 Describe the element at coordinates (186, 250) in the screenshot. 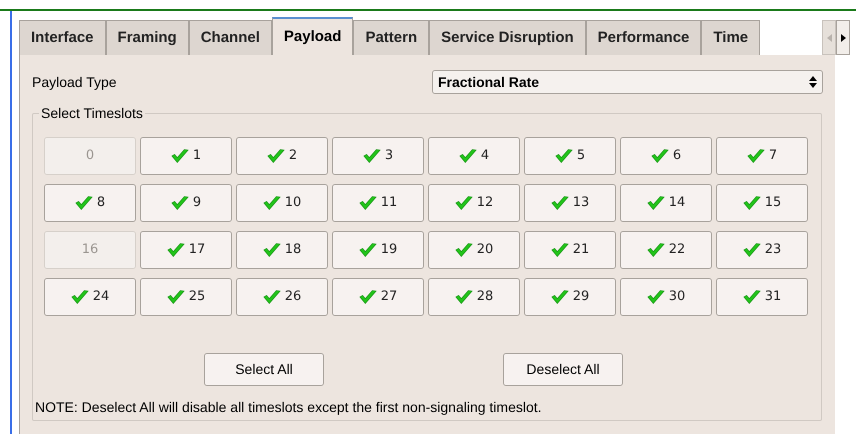

I see `timeslot-button: 17` at that location.